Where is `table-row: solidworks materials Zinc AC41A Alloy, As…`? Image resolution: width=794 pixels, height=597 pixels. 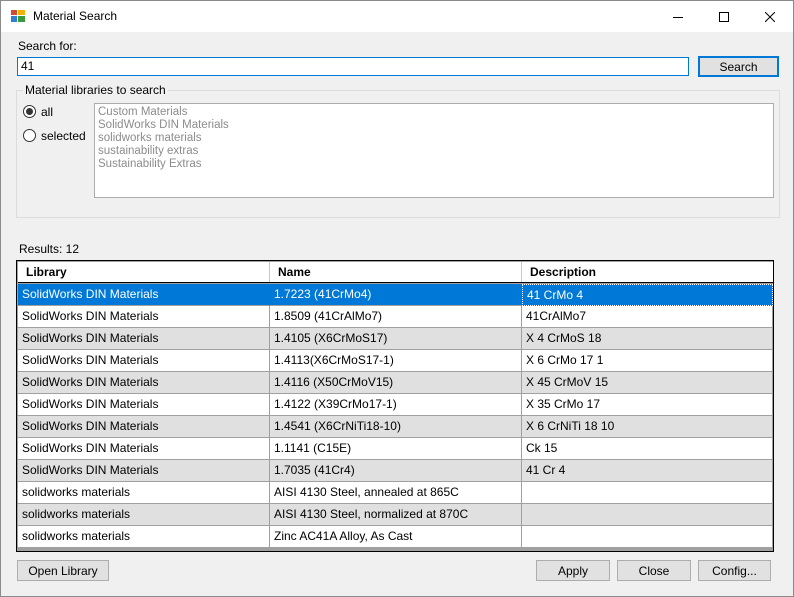 table-row: solidworks materials Zinc AC41A Alloy, As… is located at coordinates (395, 537).